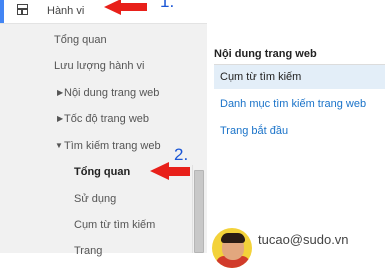 This screenshot has height=268, width=385. I want to click on nav-item-site-speed: ▶ Tốc độ trang web, so click(103, 119).